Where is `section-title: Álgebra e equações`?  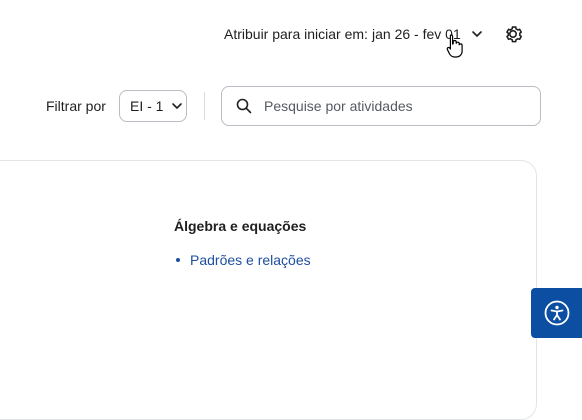 section-title: Álgebra e equações is located at coordinates (240, 226).